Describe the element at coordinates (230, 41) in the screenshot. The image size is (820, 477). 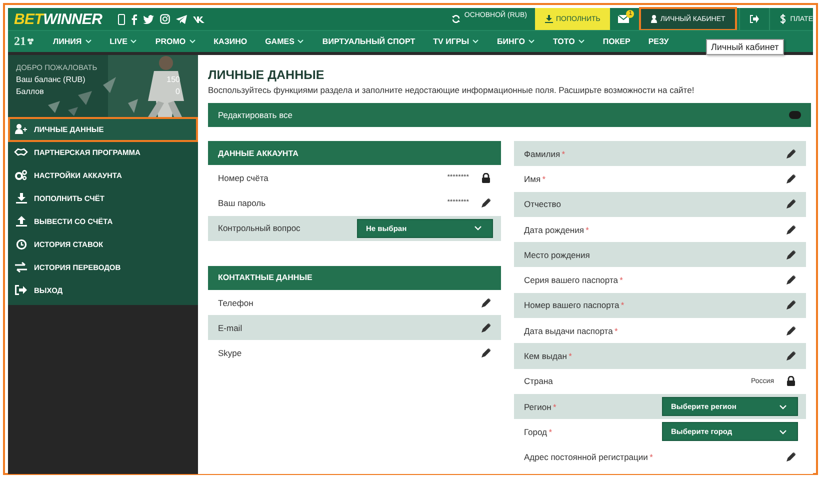
I see `nav-link: КАЗИНО` at that location.